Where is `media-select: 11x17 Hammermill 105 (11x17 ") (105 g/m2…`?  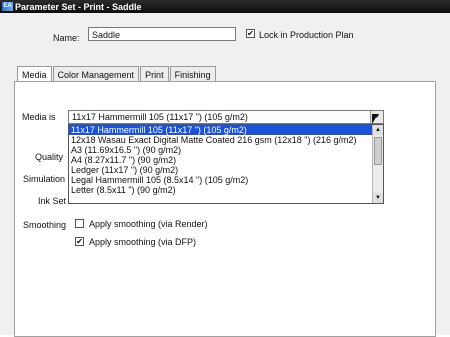 media-select: 11x17 Hammermill 105 (11x17 ") (105 g/m2… is located at coordinates (226, 117).